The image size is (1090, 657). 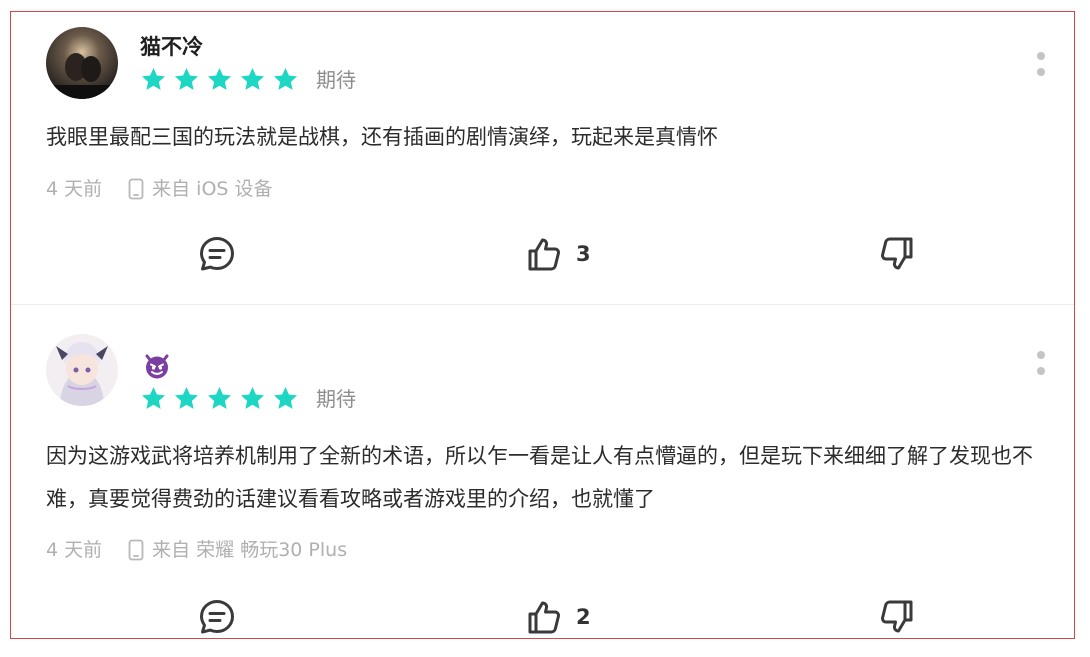 What do you see at coordinates (250, 550) in the screenshot?
I see `review-device: 来自 荣耀 畅玩30 Plus` at bounding box center [250, 550].